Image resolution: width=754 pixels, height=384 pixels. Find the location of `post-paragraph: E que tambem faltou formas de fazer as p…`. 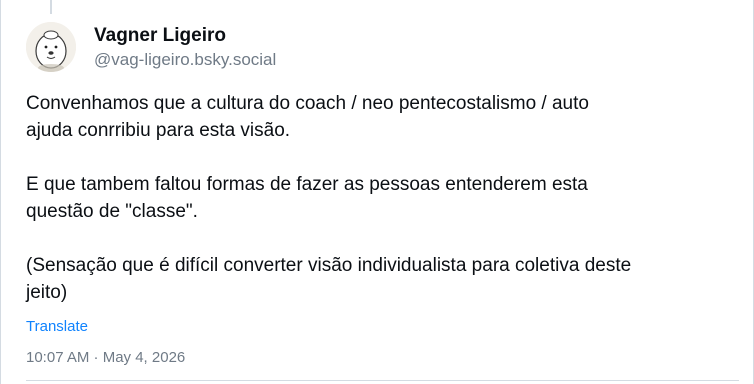

post-paragraph: E que tambem faltou formas de fazer as p… is located at coordinates (383, 198).